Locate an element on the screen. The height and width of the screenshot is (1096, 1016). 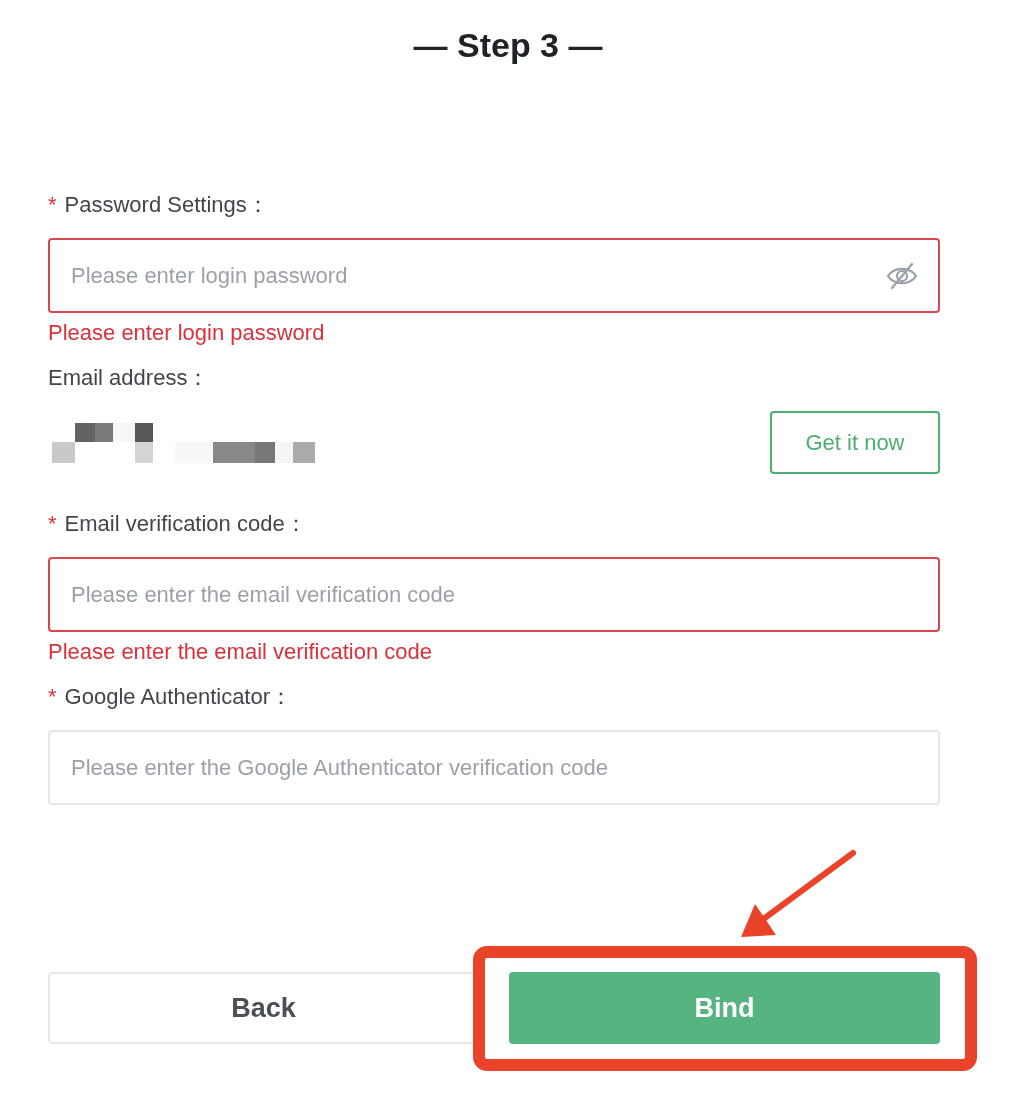
field-label: Google Authenticator： is located at coordinates (178, 697).